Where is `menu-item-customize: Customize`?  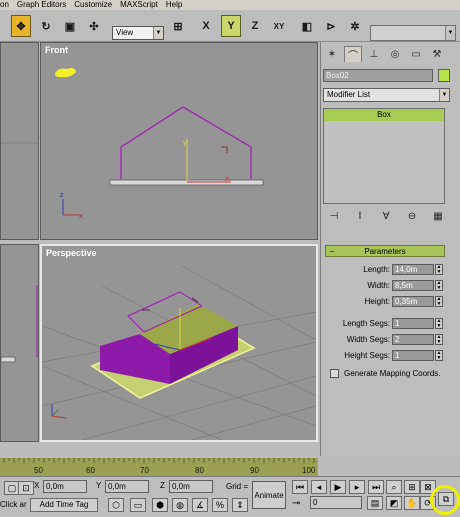
menu-item-customize: Customize is located at coordinates (93, 5).